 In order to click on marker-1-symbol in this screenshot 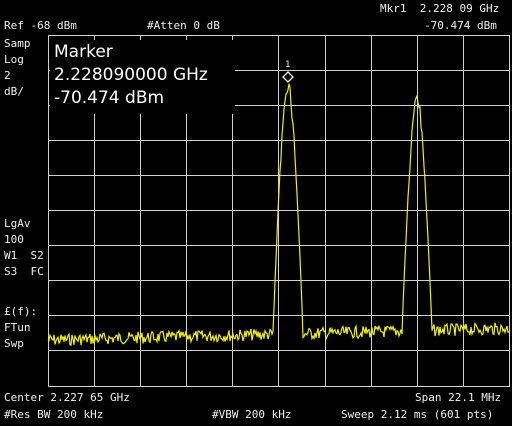, I will do `click(288, 77)`.